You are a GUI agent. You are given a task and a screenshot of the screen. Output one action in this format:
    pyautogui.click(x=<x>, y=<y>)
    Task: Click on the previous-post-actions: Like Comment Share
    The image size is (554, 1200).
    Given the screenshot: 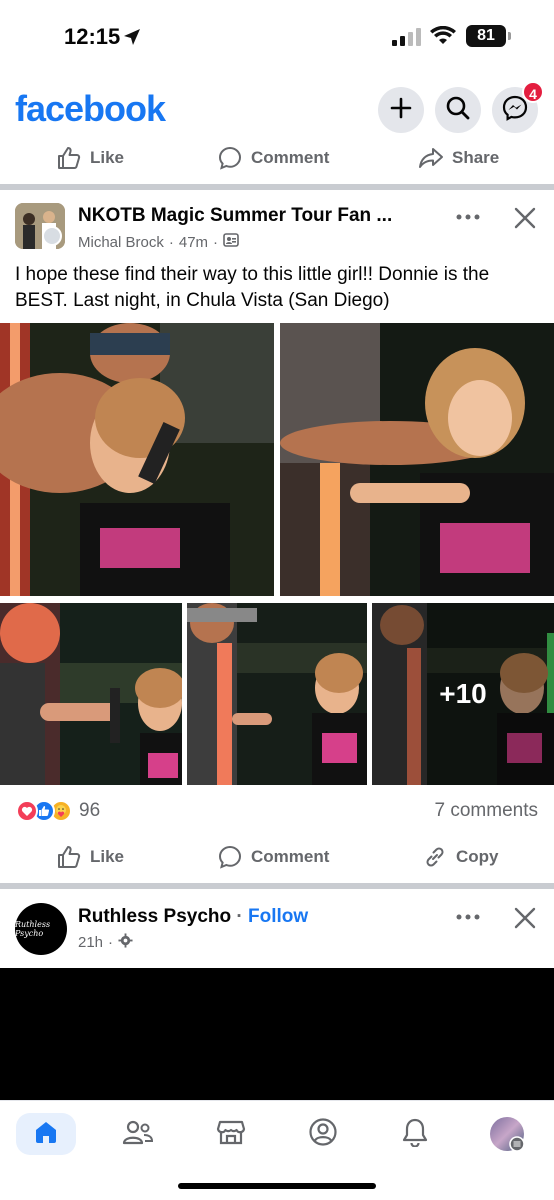 What is the action you would take?
    pyautogui.click(x=277, y=158)
    